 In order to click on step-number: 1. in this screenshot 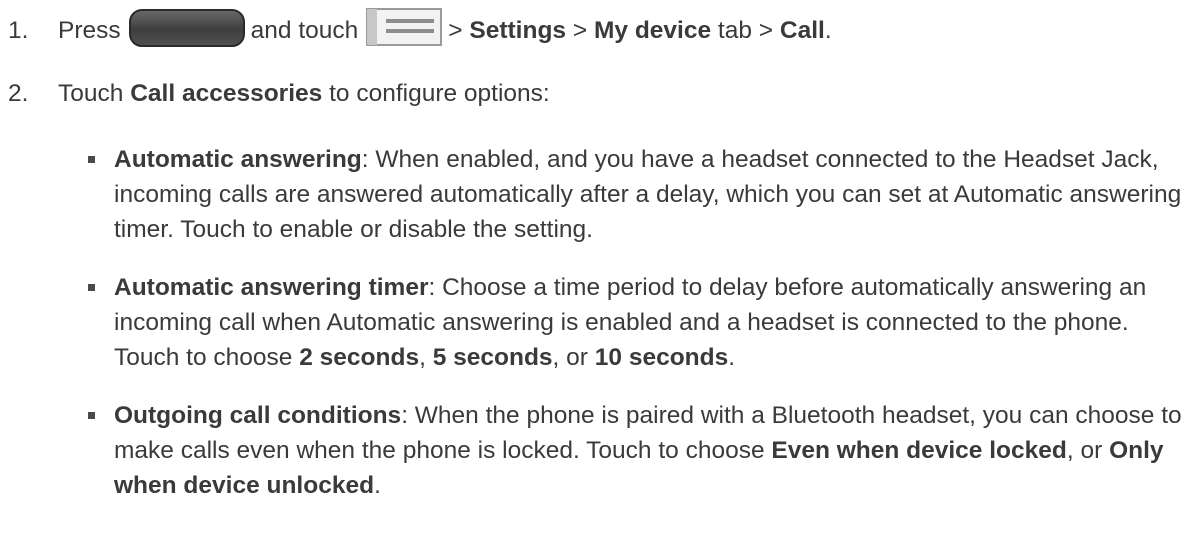, I will do `click(18, 30)`.